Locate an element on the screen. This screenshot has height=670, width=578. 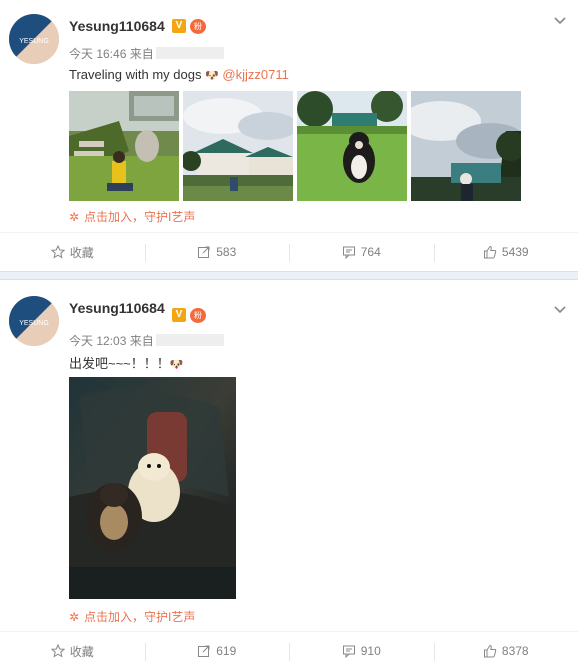
repost-count: 583 is located at coordinates (226, 252).